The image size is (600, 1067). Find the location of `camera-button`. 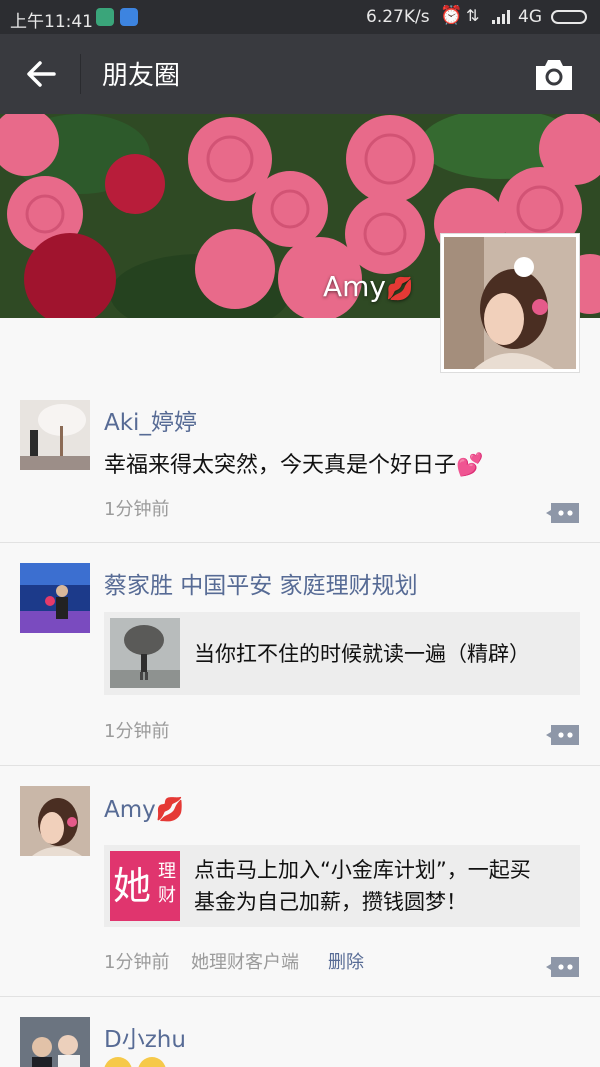

camera-button is located at coordinates (554, 74).